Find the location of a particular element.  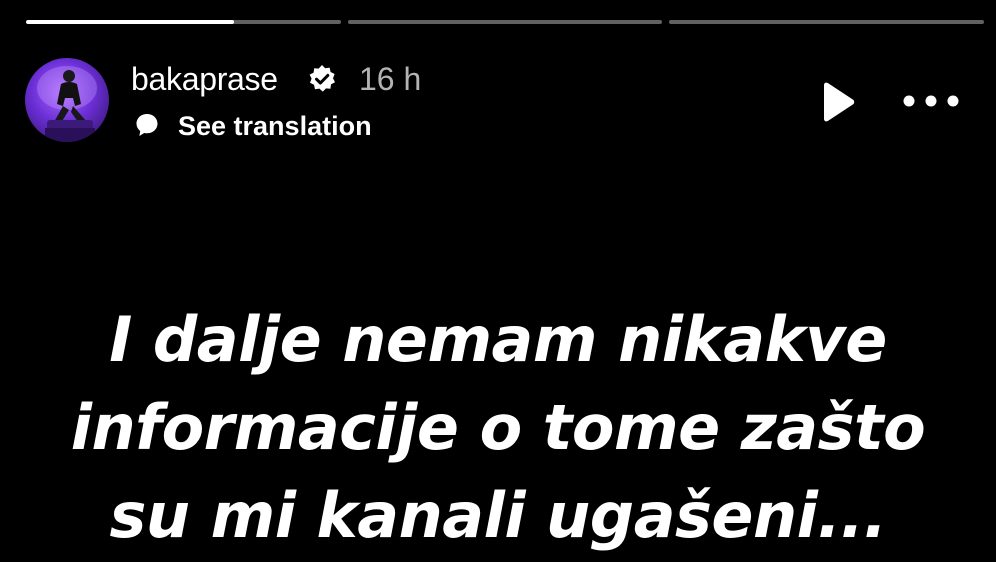

more-options-icon is located at coordinates (931, 101).